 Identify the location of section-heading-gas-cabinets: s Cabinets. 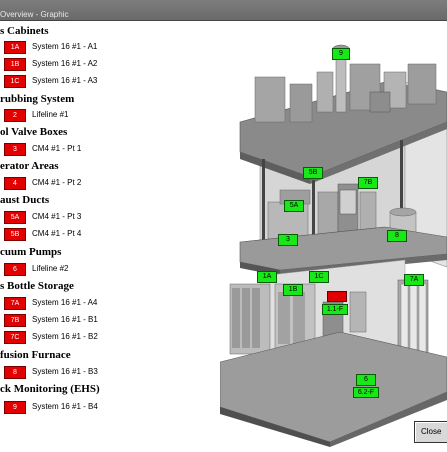
(24, 31).